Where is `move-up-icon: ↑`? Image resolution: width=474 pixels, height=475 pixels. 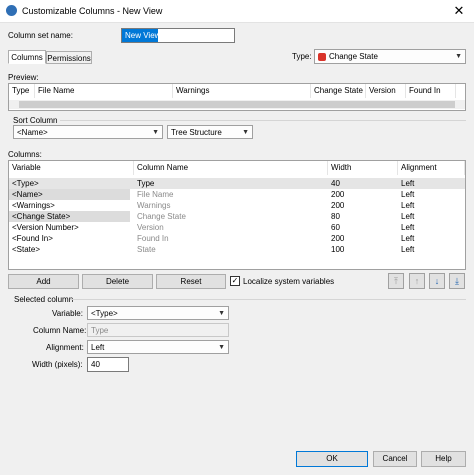 move-up-icon: ↑ is located at coordinates (417, 281).